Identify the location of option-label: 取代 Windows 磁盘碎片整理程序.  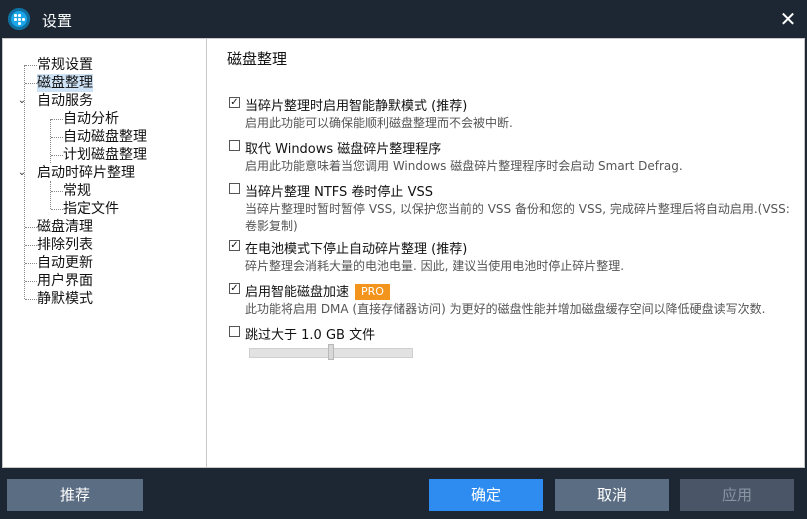
(343, 147).